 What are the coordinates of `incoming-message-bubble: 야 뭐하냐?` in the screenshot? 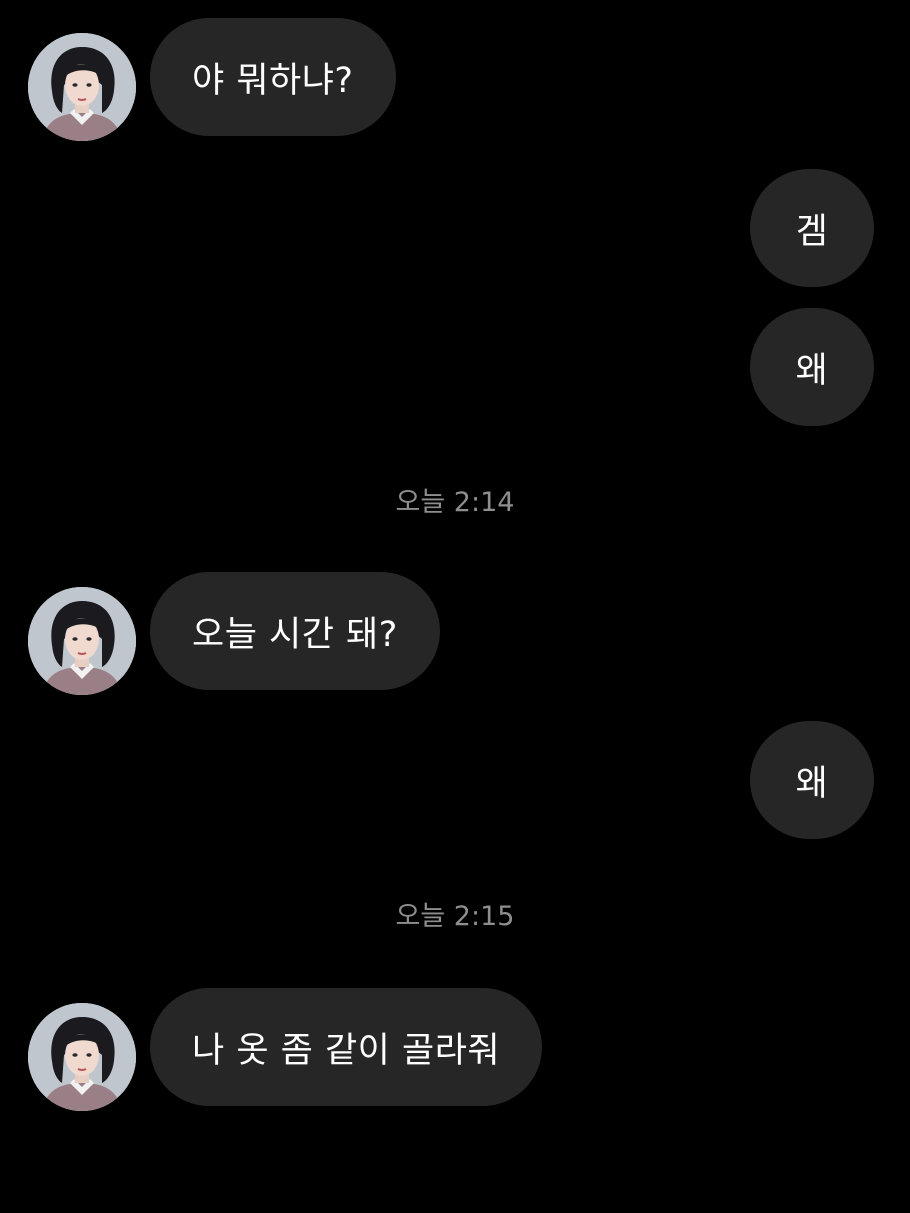 It's located at (273, 77).